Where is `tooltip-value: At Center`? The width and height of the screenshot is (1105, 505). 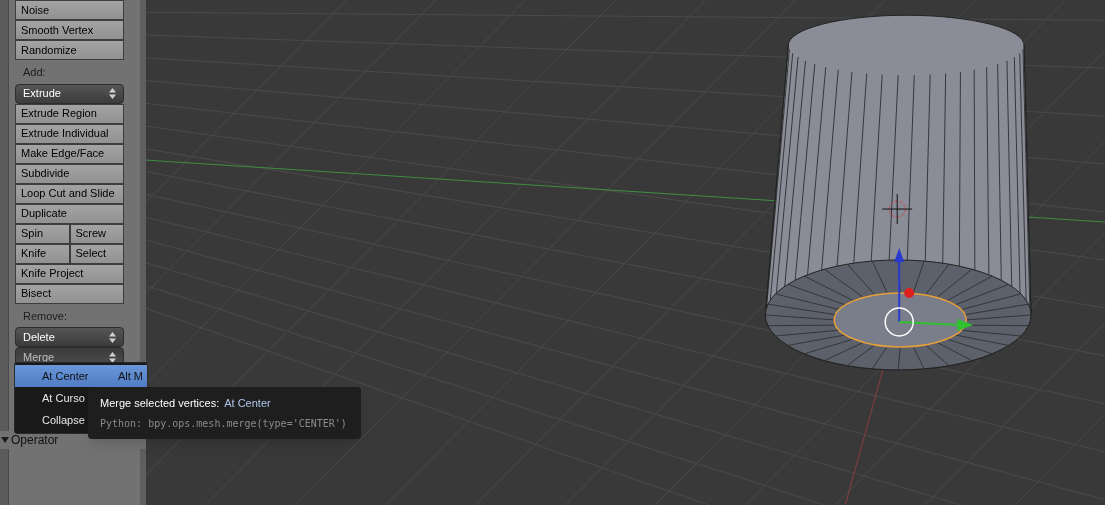 tooltip-value: At Center is located at coordinates (247, 403).